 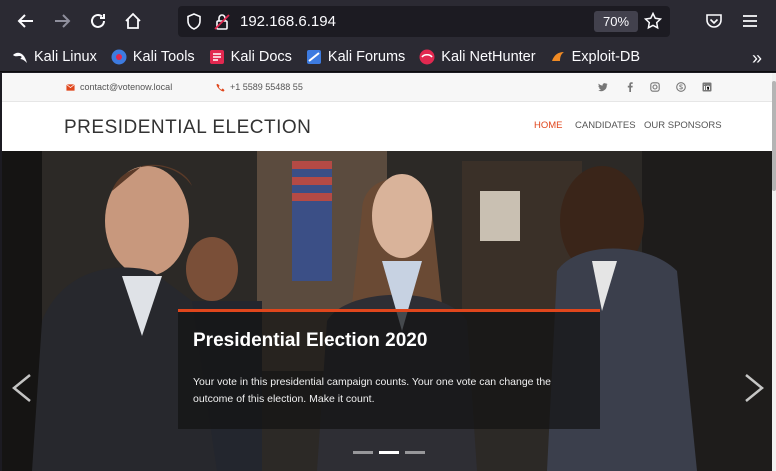 What do you see at coordinates (366, 56) in the screenshot?
I see `bookmark-label: Kali Forums` at bounding box center [366, 56].